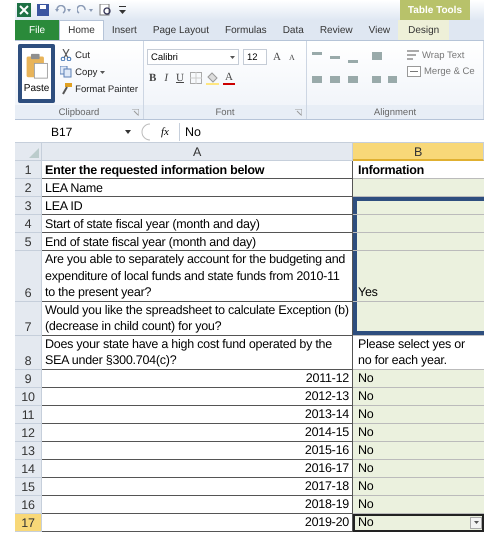 This screenshot has height=550, width=484. What do you see at coordinates (197, 451) in the screenshot?
I see `table-cell: 2015-16` at bounding box center [197, 451].